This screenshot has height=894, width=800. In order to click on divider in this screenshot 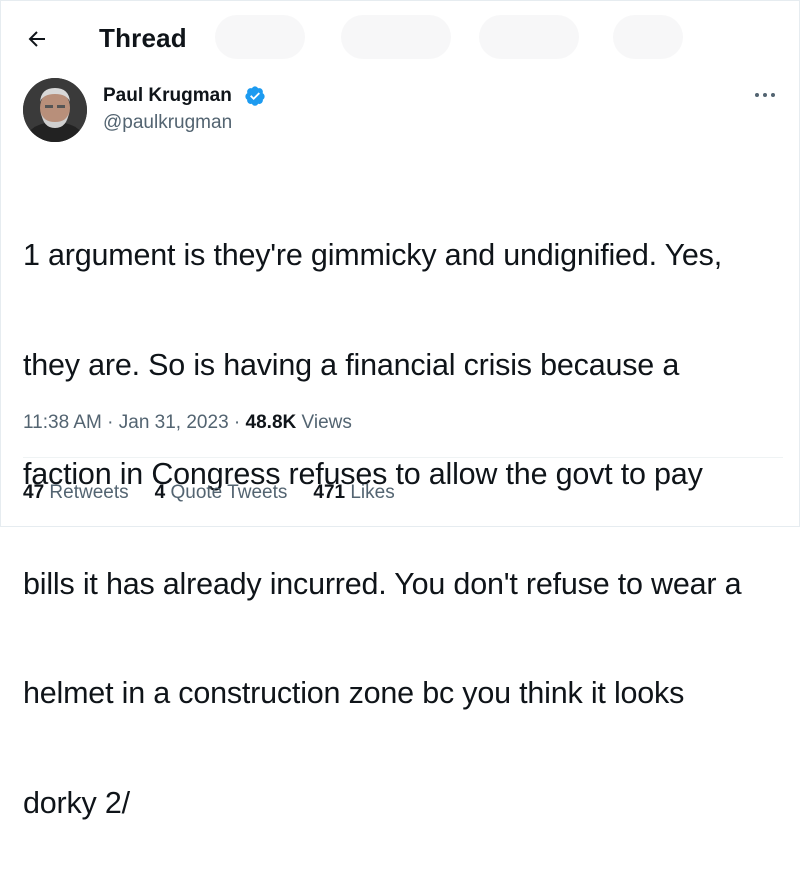, I will do `click(403, 457)`.